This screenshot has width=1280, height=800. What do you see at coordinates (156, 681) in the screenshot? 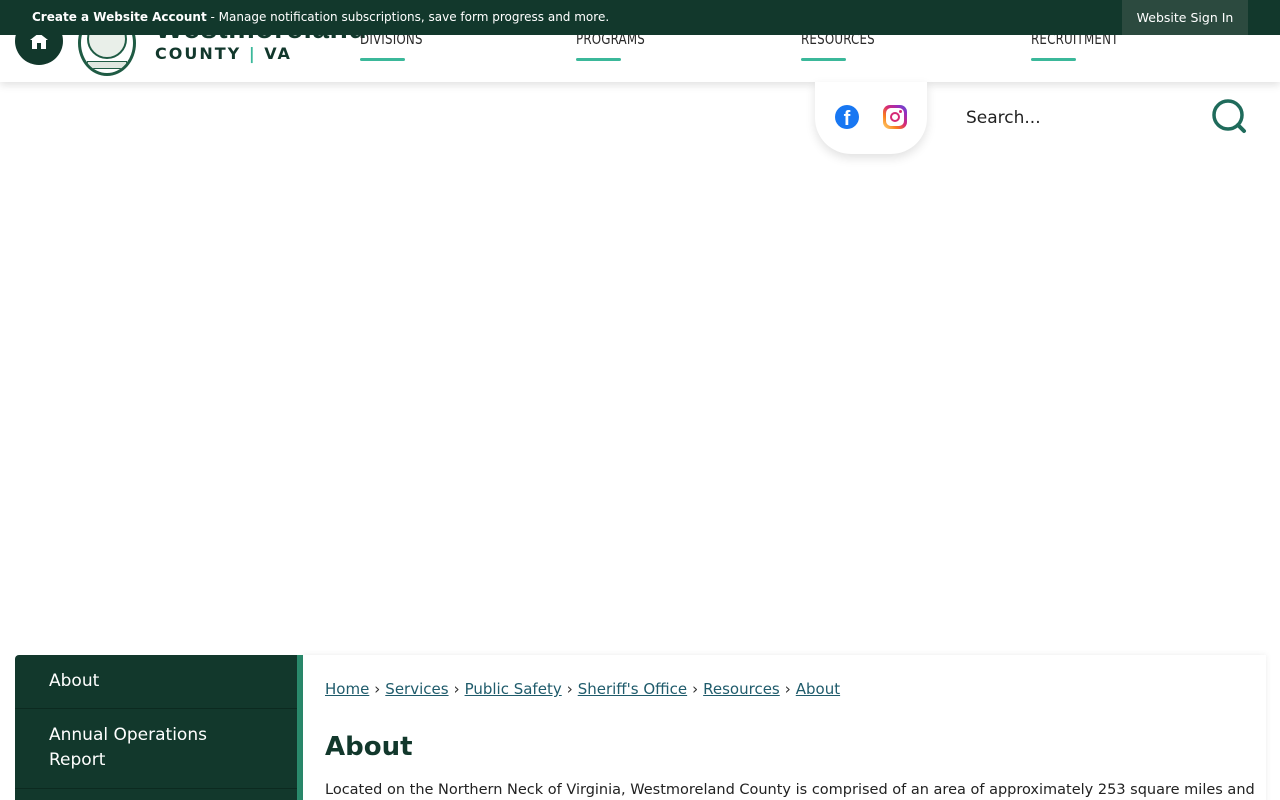
I see `sidebar-item-about: About` at bounding box center [156, 681].